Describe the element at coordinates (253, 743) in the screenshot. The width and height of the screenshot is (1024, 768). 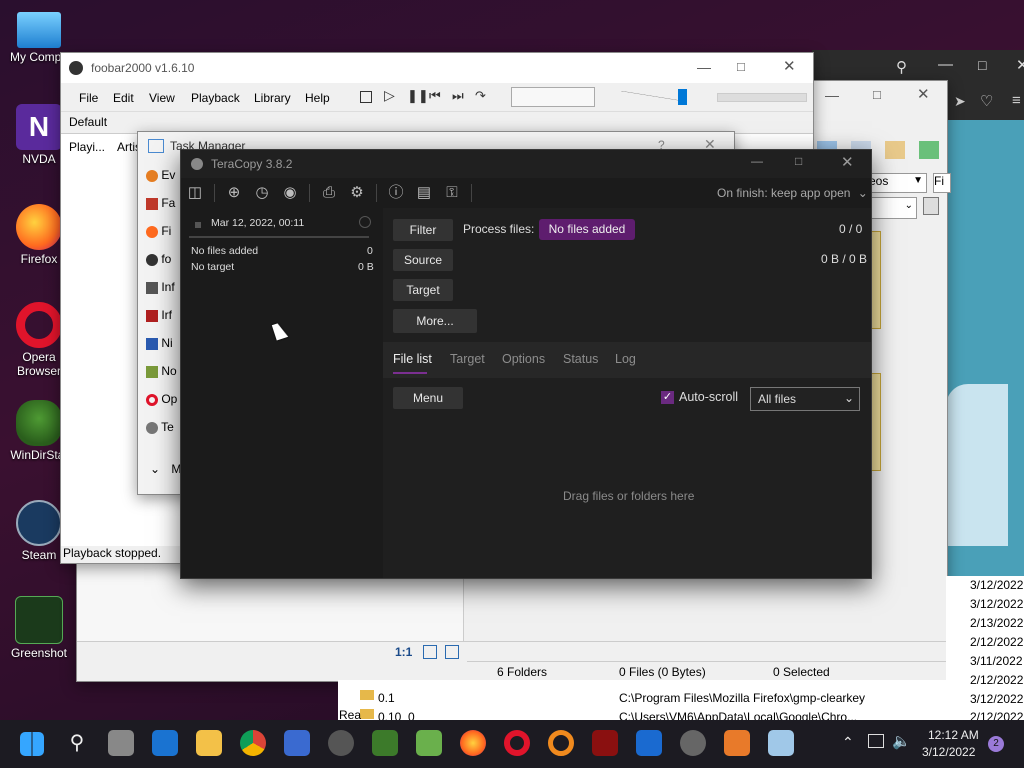
I see `chrome-icon` at that location.